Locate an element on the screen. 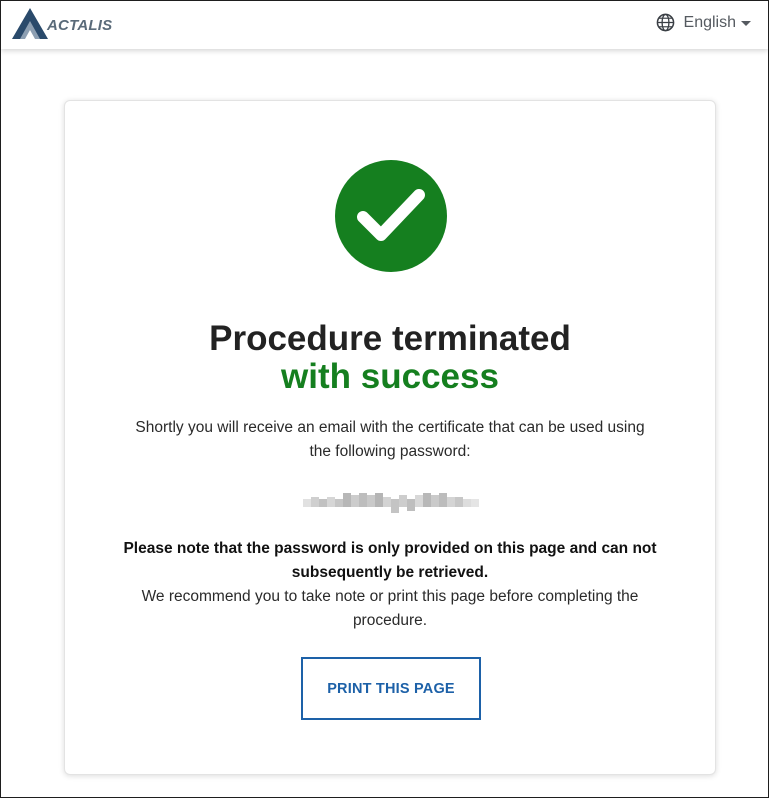 Image resolution: width=769 pixels, height=798 pixels. title-line-2: with success is located at coordinates (390, 376).